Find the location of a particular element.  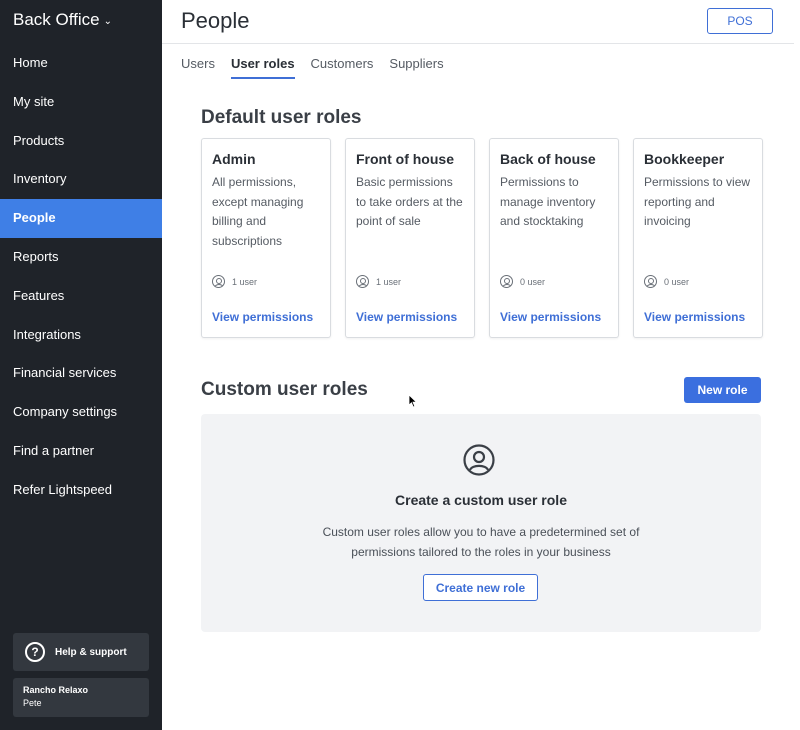

role-card-title: Bookkeeper is located at coordinates (684, 159).